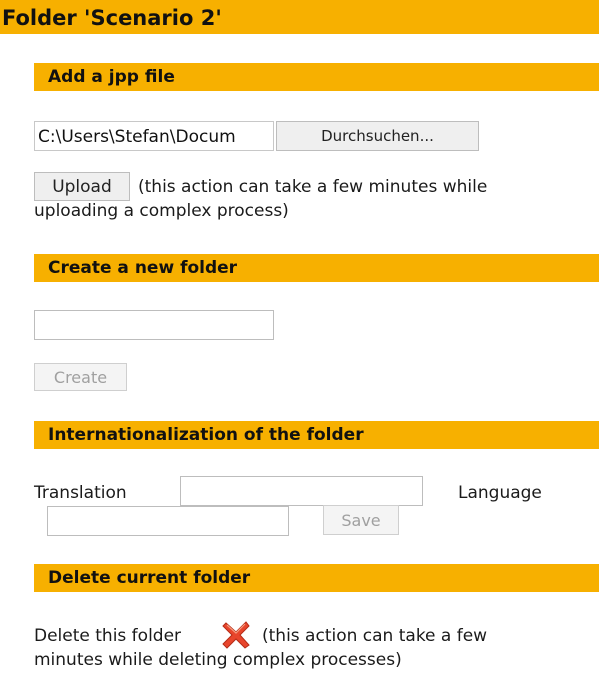 This screenshot has width=599, height=676. I want to click on translation-input, so click(301, 491).